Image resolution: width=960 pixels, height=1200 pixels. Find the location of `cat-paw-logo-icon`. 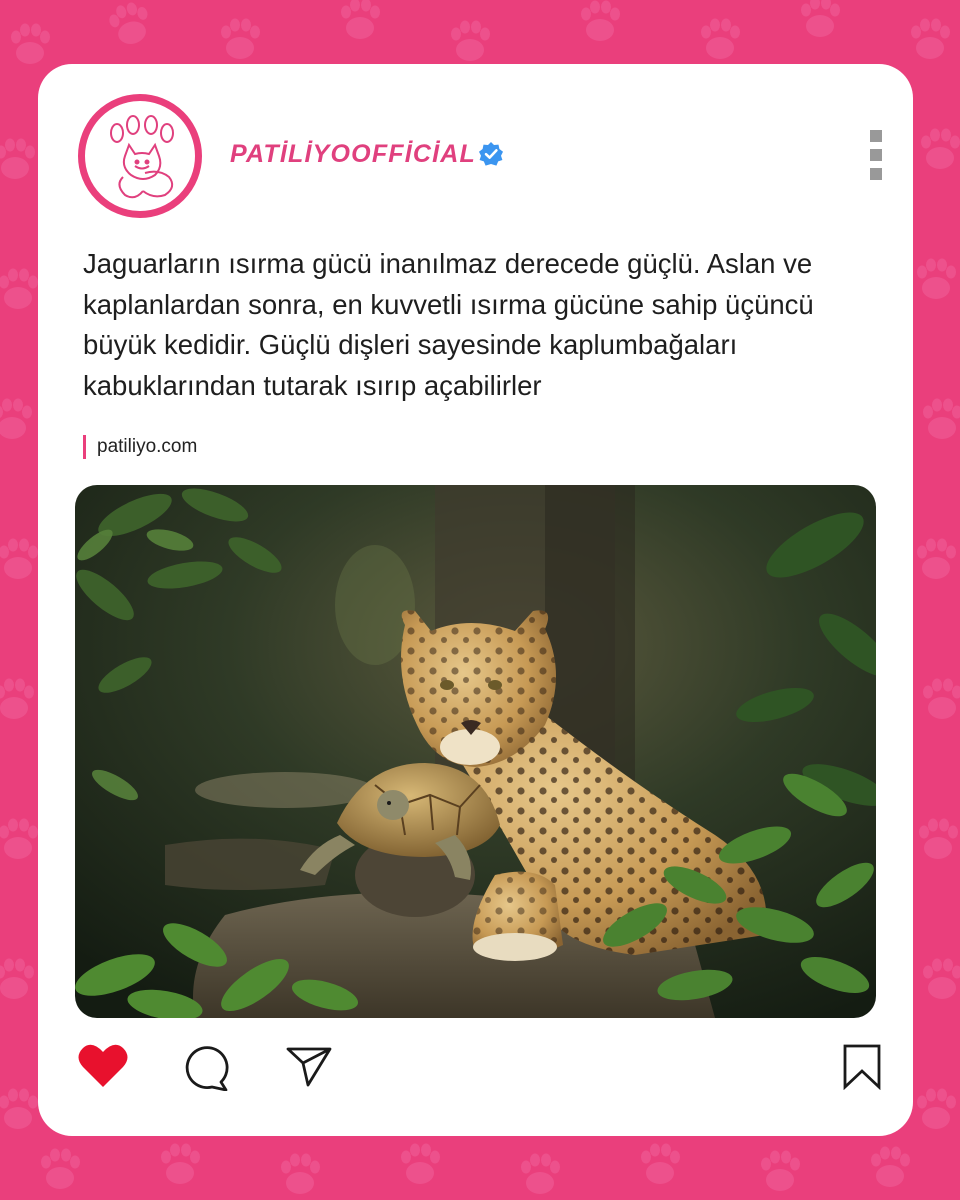

cat-paw-logo-icon is located at coordinates (142, 157).